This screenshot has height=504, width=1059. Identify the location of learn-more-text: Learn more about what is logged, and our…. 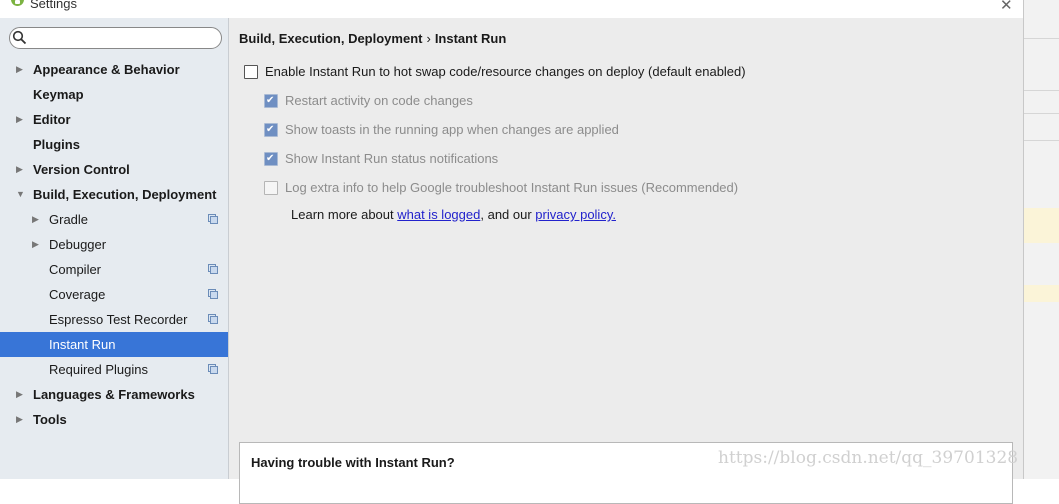
(453, 214).